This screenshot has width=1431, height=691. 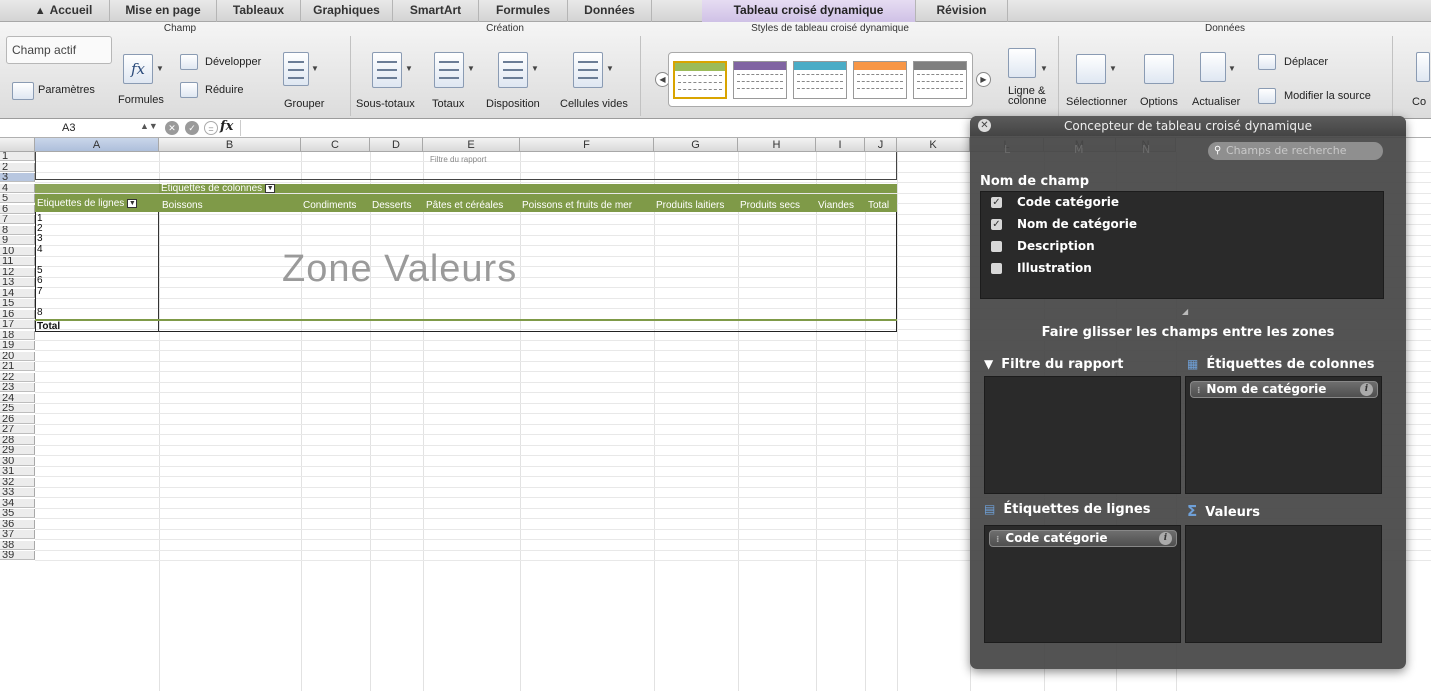 What do you see at coordinates (17, 156) in the screenshot?
I see `row-header: 1` at bounding box center [17, 156].